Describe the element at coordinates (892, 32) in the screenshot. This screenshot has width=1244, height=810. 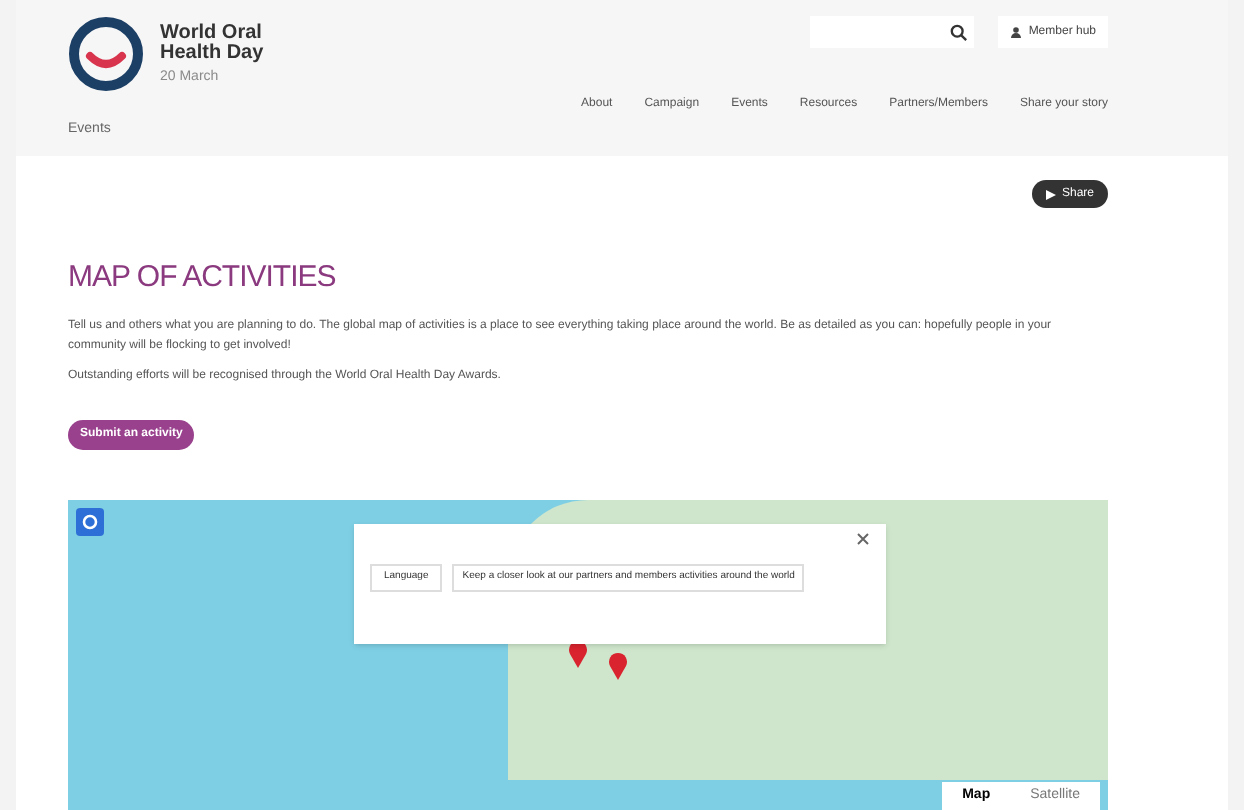
I see `search-field` at that location.